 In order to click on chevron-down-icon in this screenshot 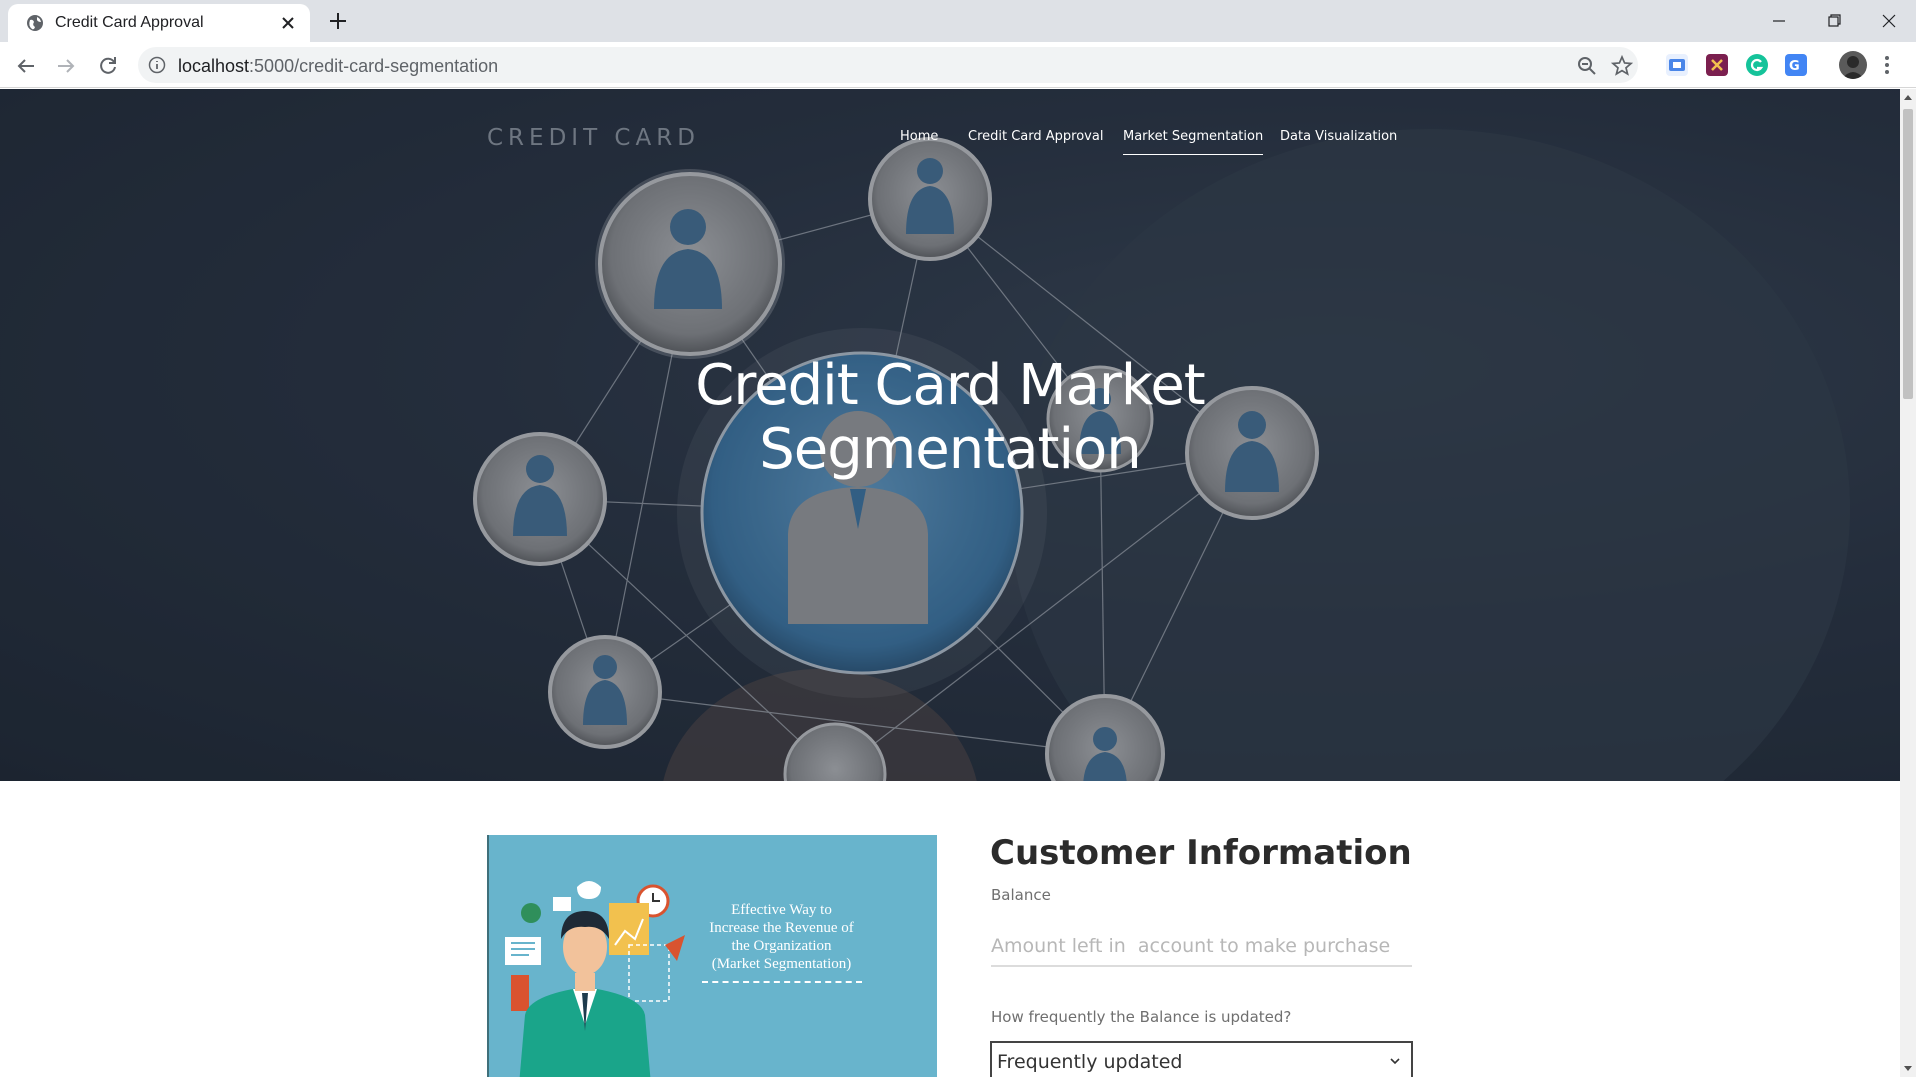, I will do `click(1395, 1061)`.